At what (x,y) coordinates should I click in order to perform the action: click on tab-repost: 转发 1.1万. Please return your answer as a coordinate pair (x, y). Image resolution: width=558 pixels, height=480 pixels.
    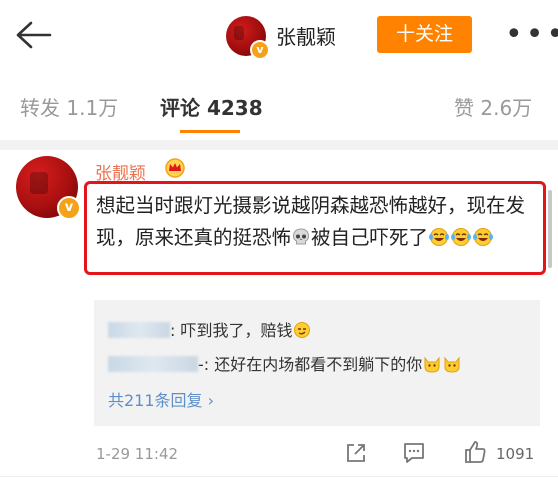
    Looking at the image, I should click on (69, 106).